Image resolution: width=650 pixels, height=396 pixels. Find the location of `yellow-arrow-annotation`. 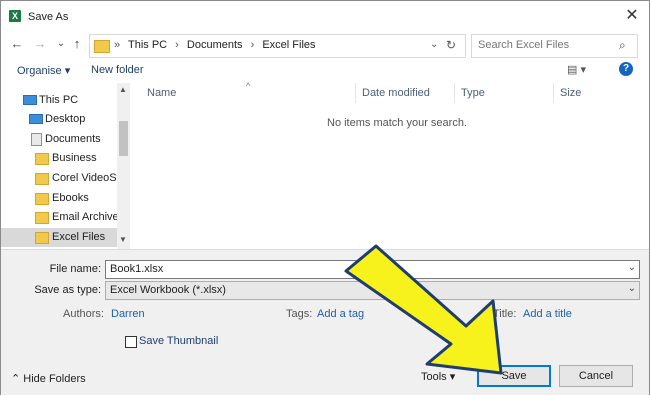

yellow-arrow-annotation is located at coordinates (423, 309).